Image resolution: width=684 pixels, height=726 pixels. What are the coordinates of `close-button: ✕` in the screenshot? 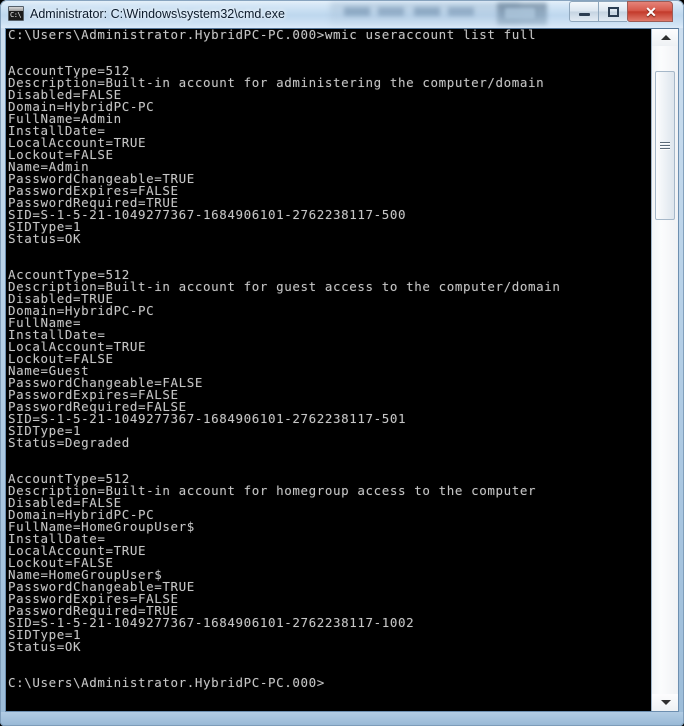 It's located at (650, 11).